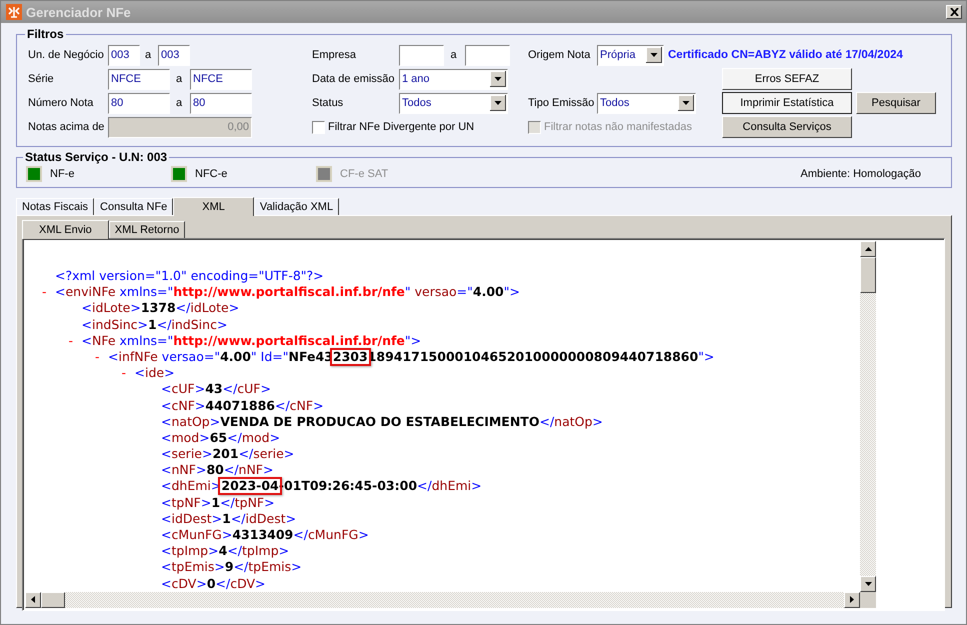 Image resolution: width=967 pixels, height=625 pixels. Describe the element at coordinates (318, 127) in the screenshot. I see `checkbox` at that location.